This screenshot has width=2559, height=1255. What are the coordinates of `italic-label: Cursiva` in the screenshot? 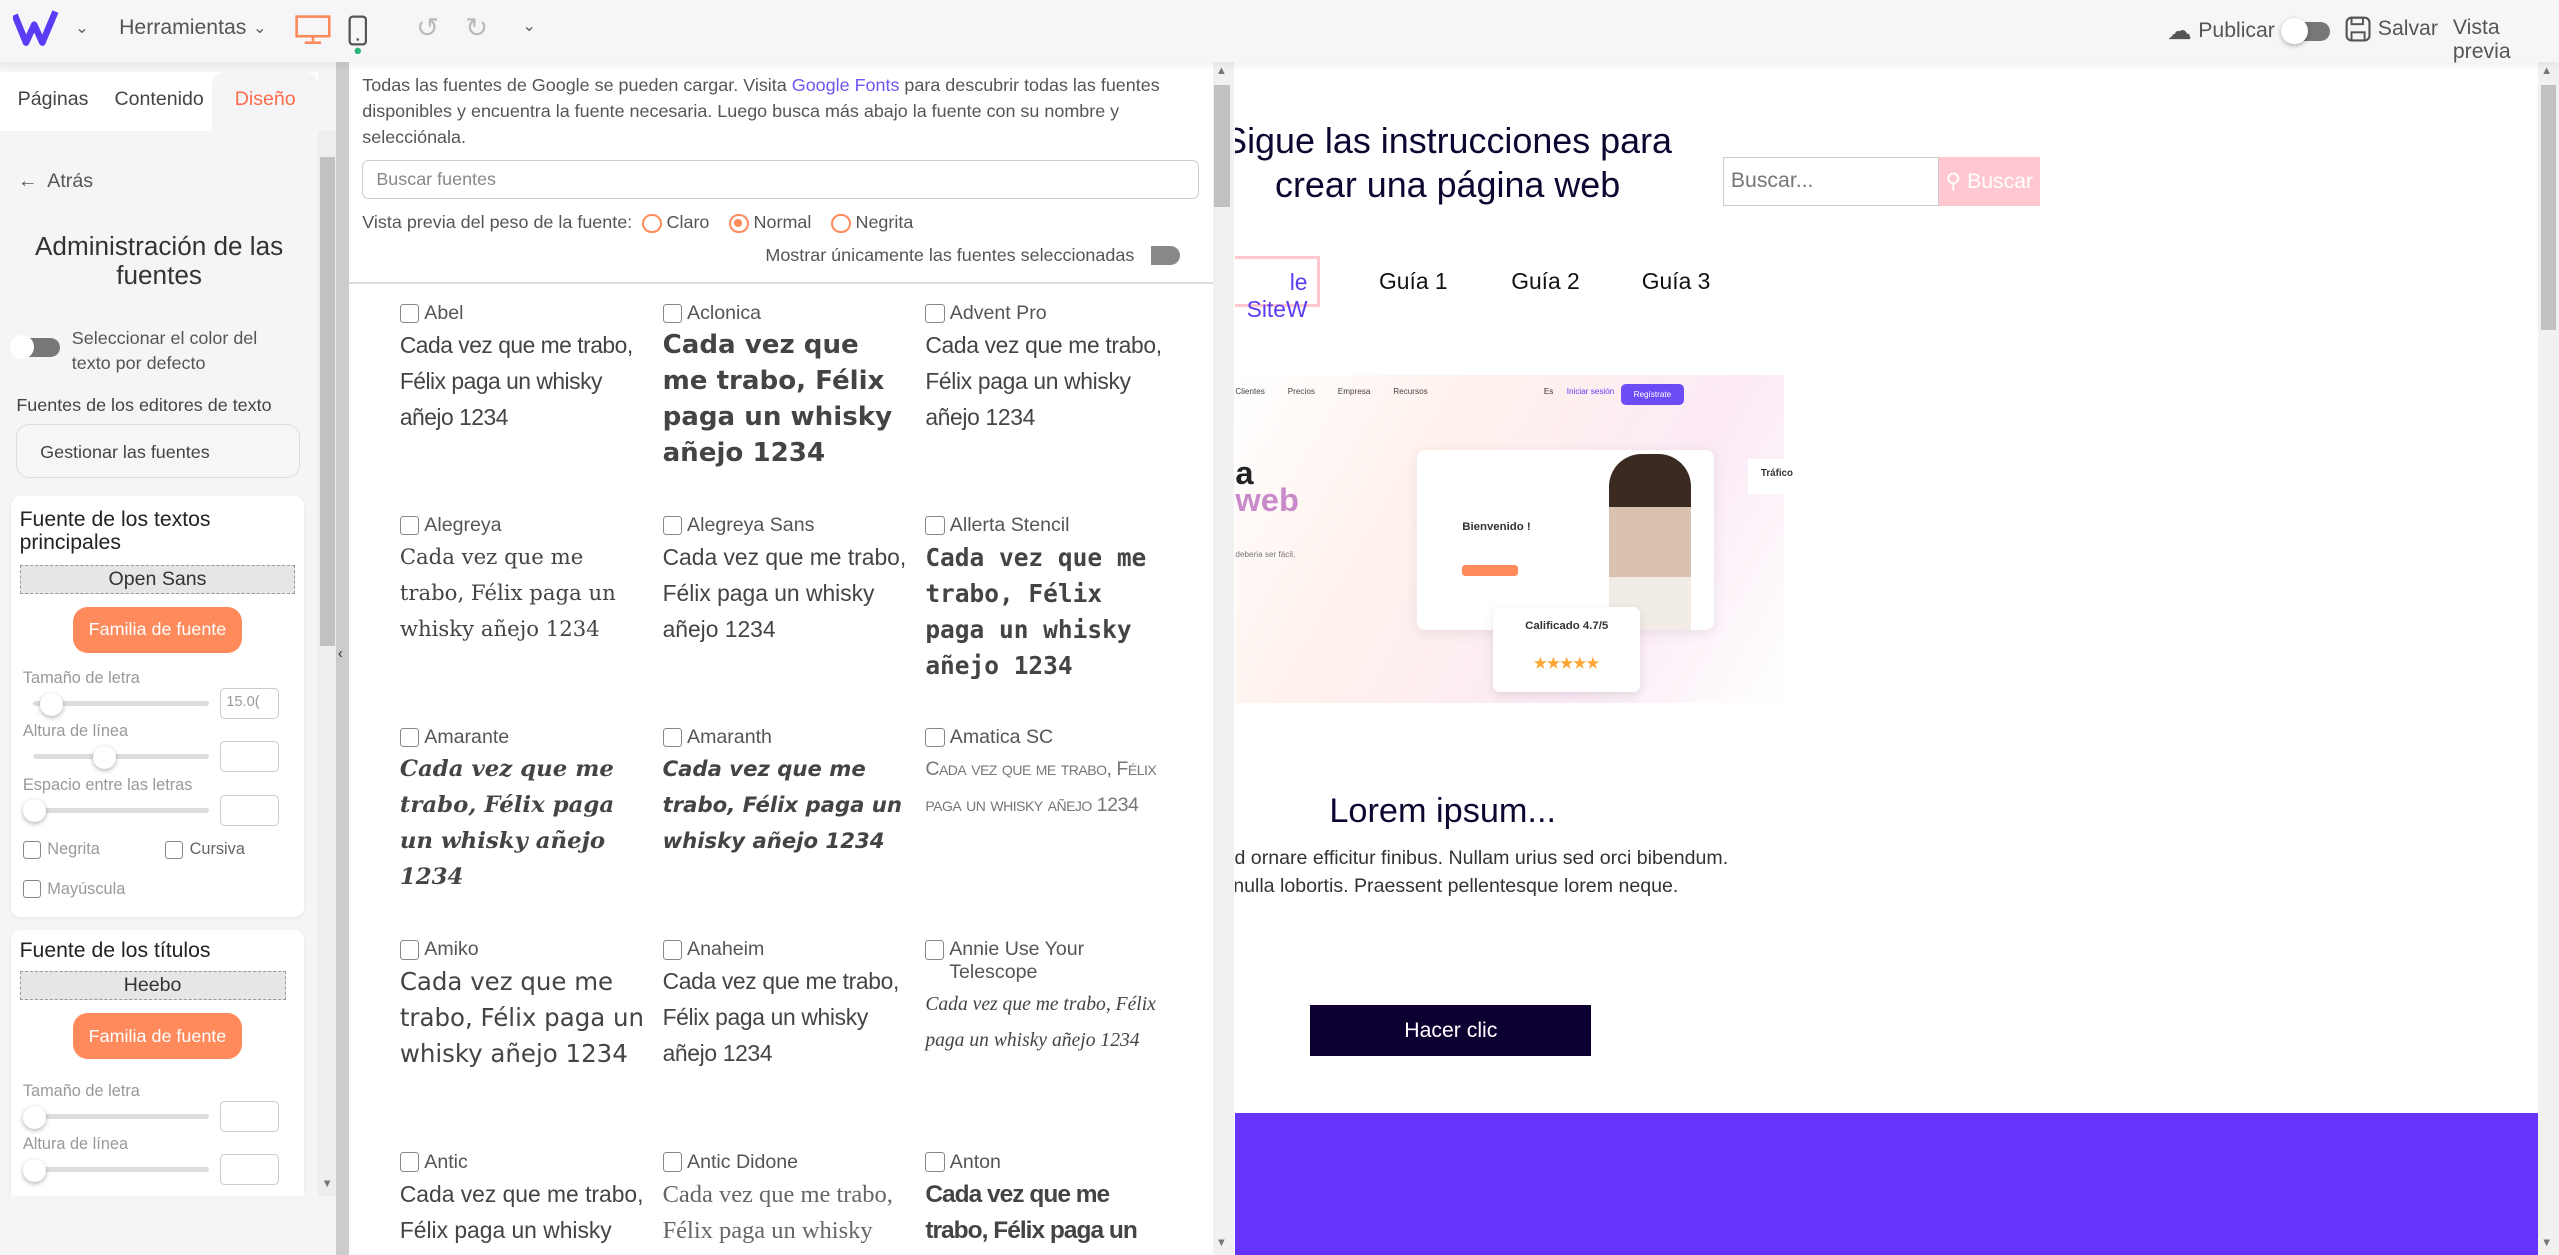 It's located at (217, 849).